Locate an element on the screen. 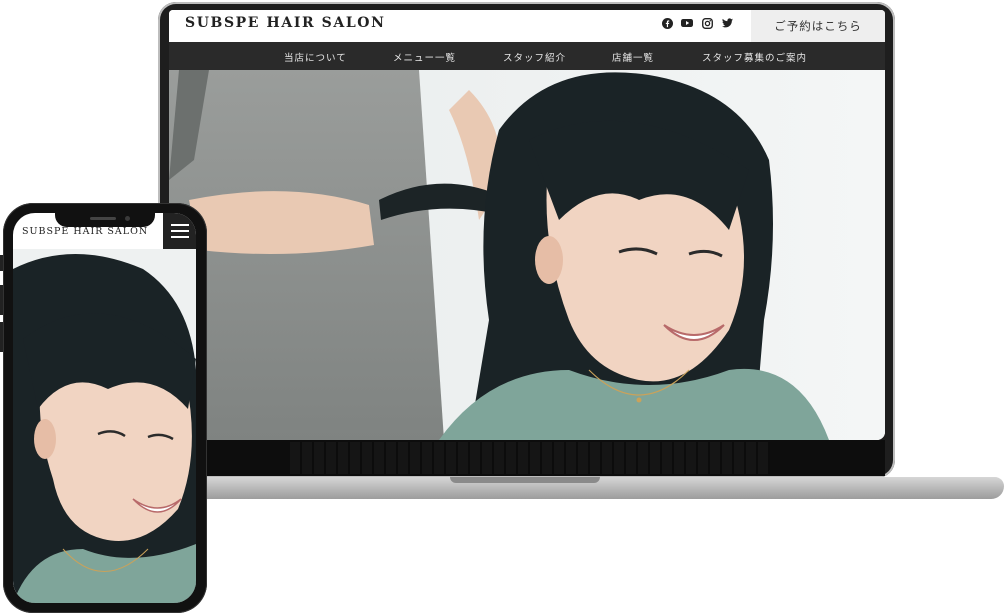 This screenshot has width=1006, height=616. phone-volume-up is located at coordinates (1, 300).